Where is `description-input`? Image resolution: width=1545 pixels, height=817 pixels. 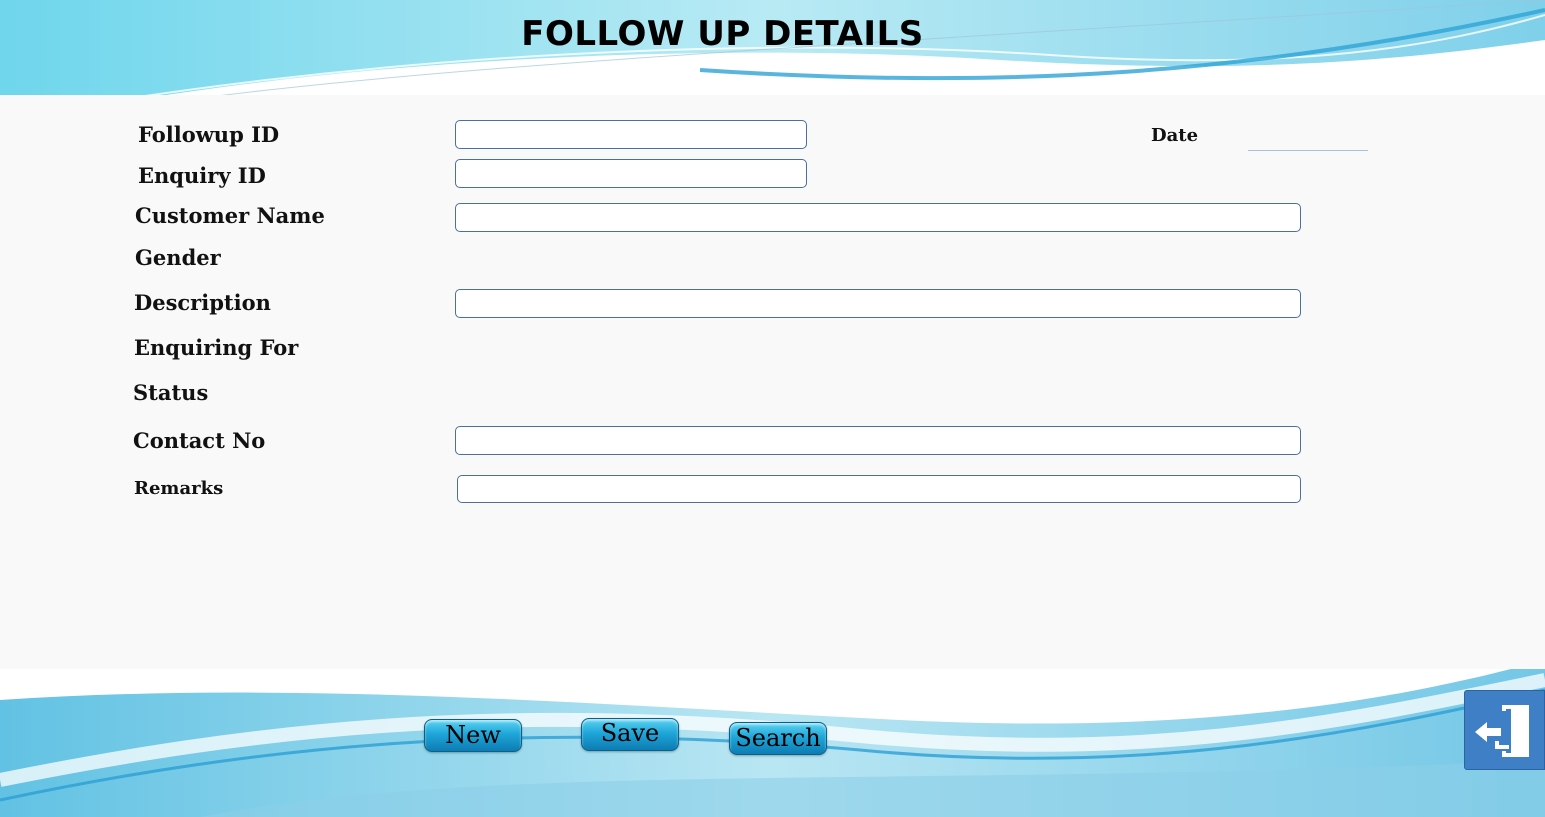
description-input is located at coordinates (878, 303).